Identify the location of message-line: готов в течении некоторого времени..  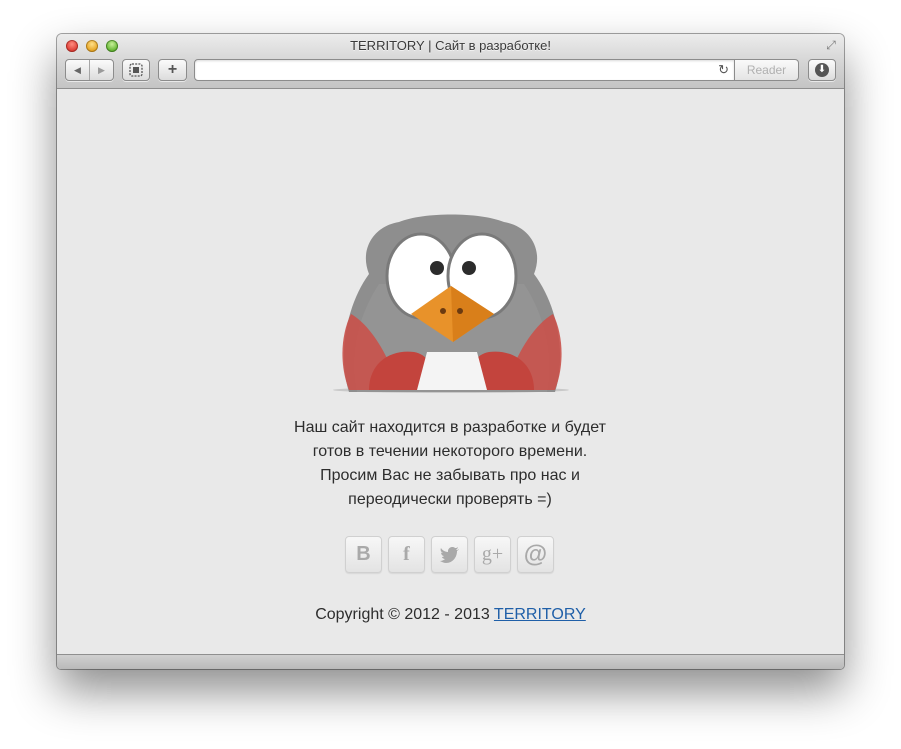
(450, 451).